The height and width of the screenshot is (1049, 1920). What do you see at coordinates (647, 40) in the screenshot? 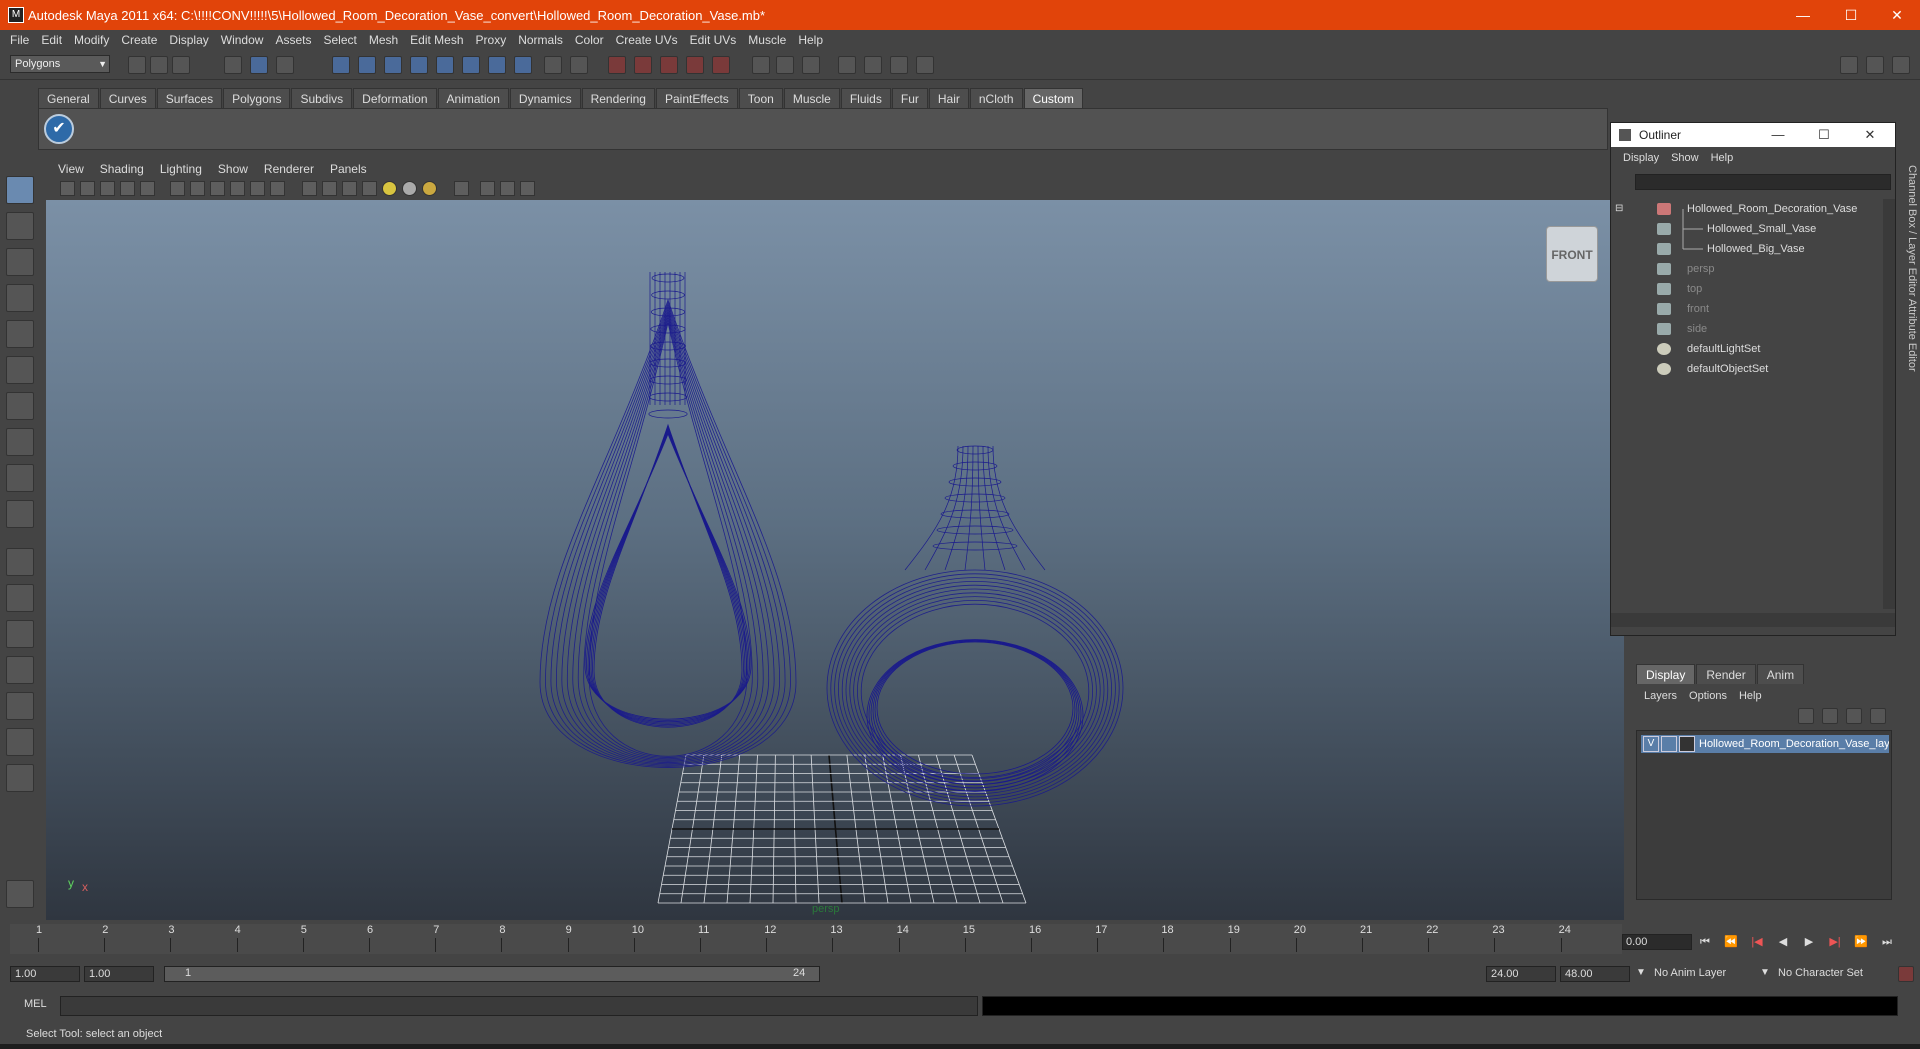
I see `menu-create-uvs: Create UVs` at bounding box center [647, 40].